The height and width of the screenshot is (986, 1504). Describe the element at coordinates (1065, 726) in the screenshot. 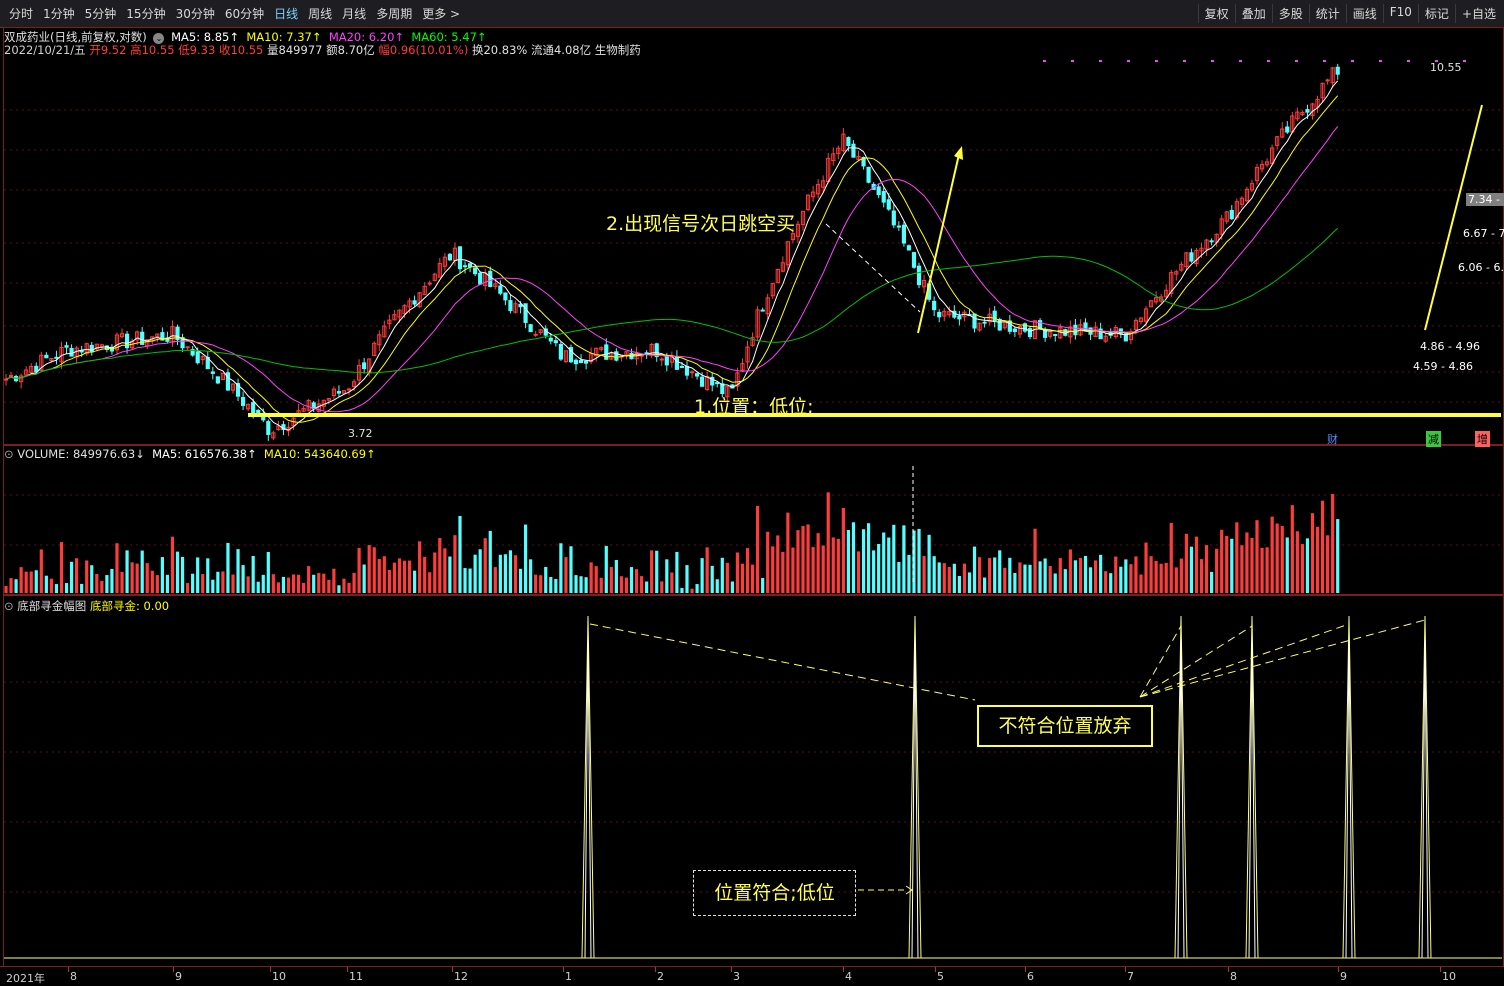

I see `annotation-reject: 不符合位置放弃` at that location.